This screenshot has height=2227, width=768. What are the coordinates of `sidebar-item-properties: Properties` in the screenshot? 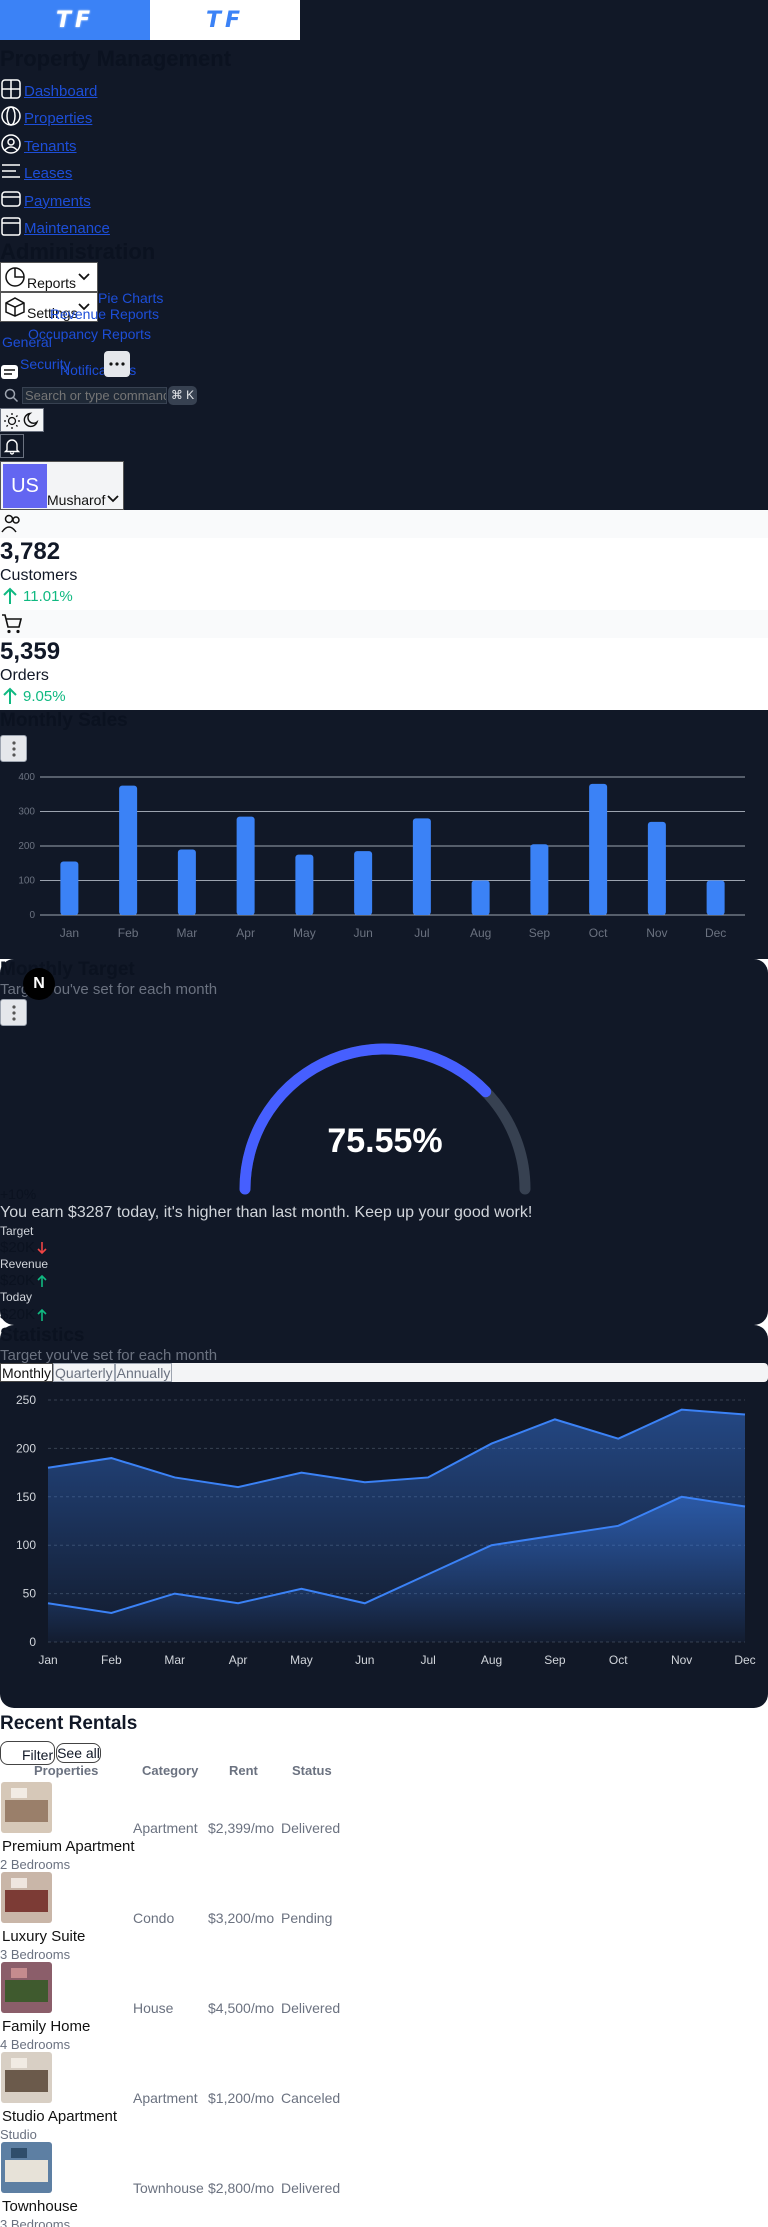 It's located at (384, 113).